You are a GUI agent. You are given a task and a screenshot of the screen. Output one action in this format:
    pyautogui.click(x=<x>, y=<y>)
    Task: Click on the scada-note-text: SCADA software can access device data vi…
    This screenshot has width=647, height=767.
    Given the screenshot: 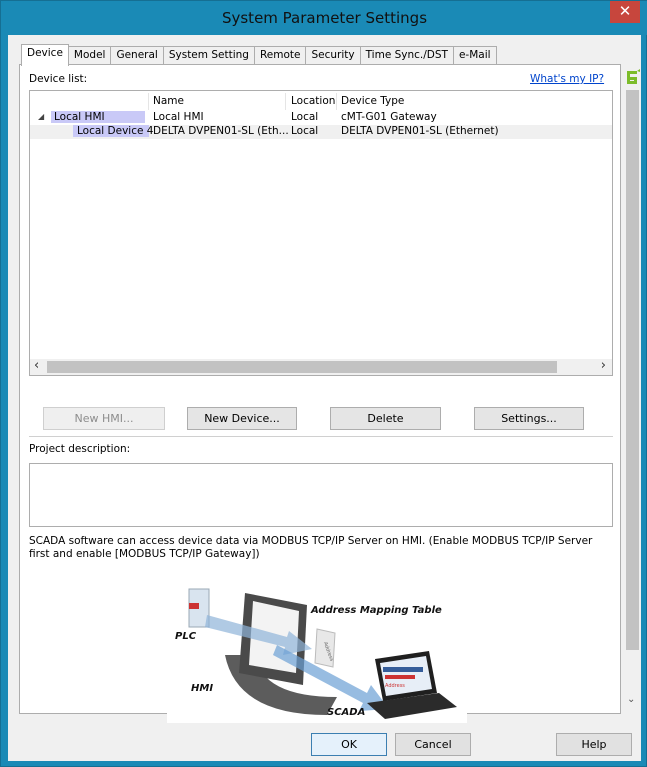 What is the action you would take?
    pyautogui.click(x=311, y=547)
    